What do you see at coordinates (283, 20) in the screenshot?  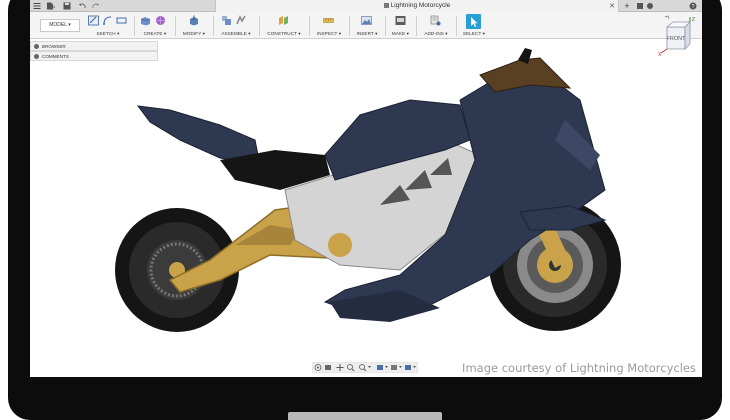 I see `offset-plane-icon` at bounding box center [283, 20].